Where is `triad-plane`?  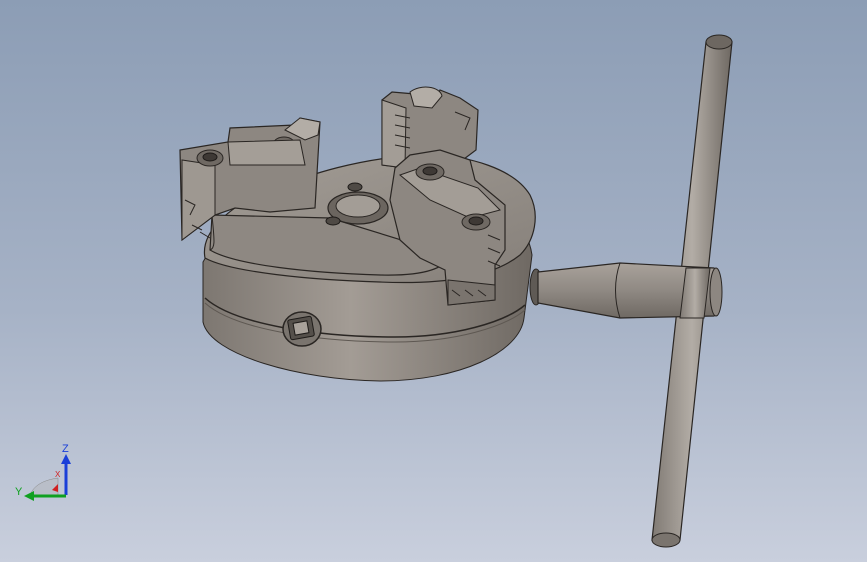
triad-plane is located at coordinates (44, 486).